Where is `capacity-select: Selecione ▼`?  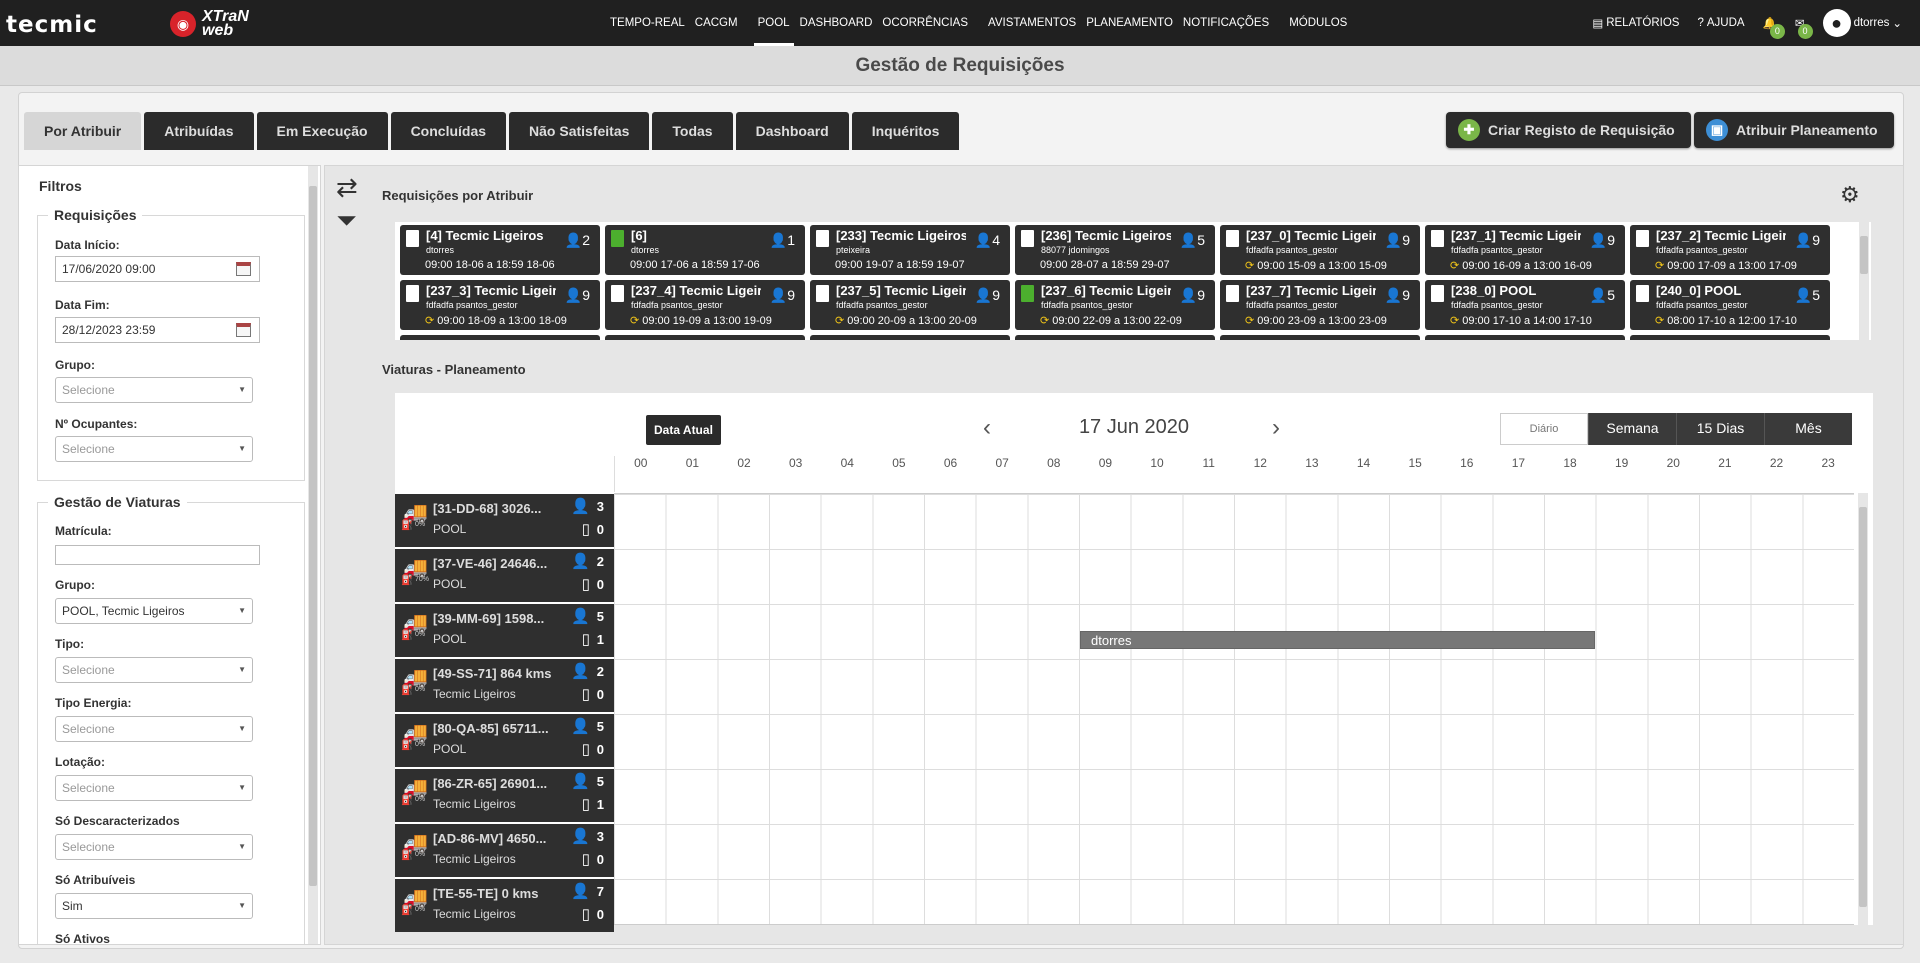 capacity-select: Selecione ▼ is located at coordinates (154, 788).